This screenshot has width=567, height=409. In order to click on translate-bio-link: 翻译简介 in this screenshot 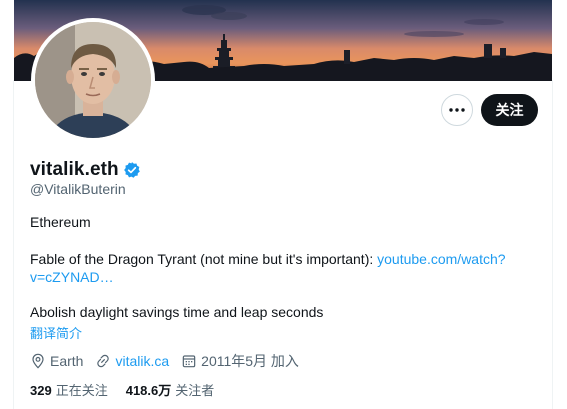, I will do `click(56, 332)`.